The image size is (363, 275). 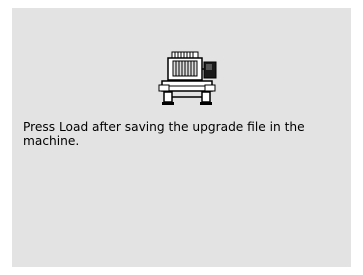 What do you see at coordinates (191, 79) in the screenshot?
I see `embroidery-machine-icon` at bounding box center [191, 79].